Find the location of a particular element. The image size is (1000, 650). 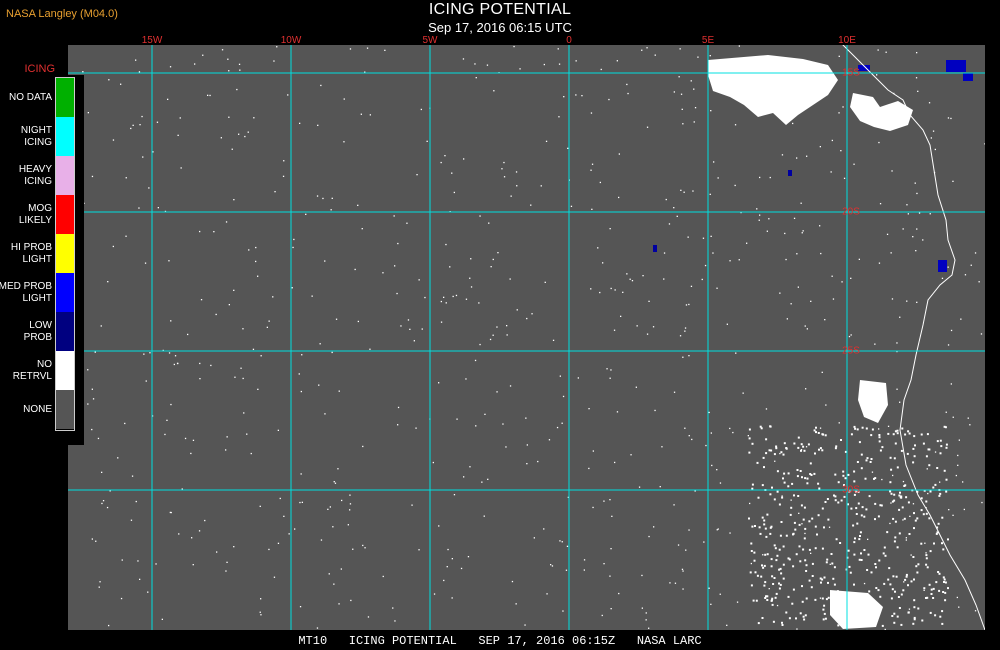

legend-item-label: MED PROB LIGHT is located at coordinates (26, 292).